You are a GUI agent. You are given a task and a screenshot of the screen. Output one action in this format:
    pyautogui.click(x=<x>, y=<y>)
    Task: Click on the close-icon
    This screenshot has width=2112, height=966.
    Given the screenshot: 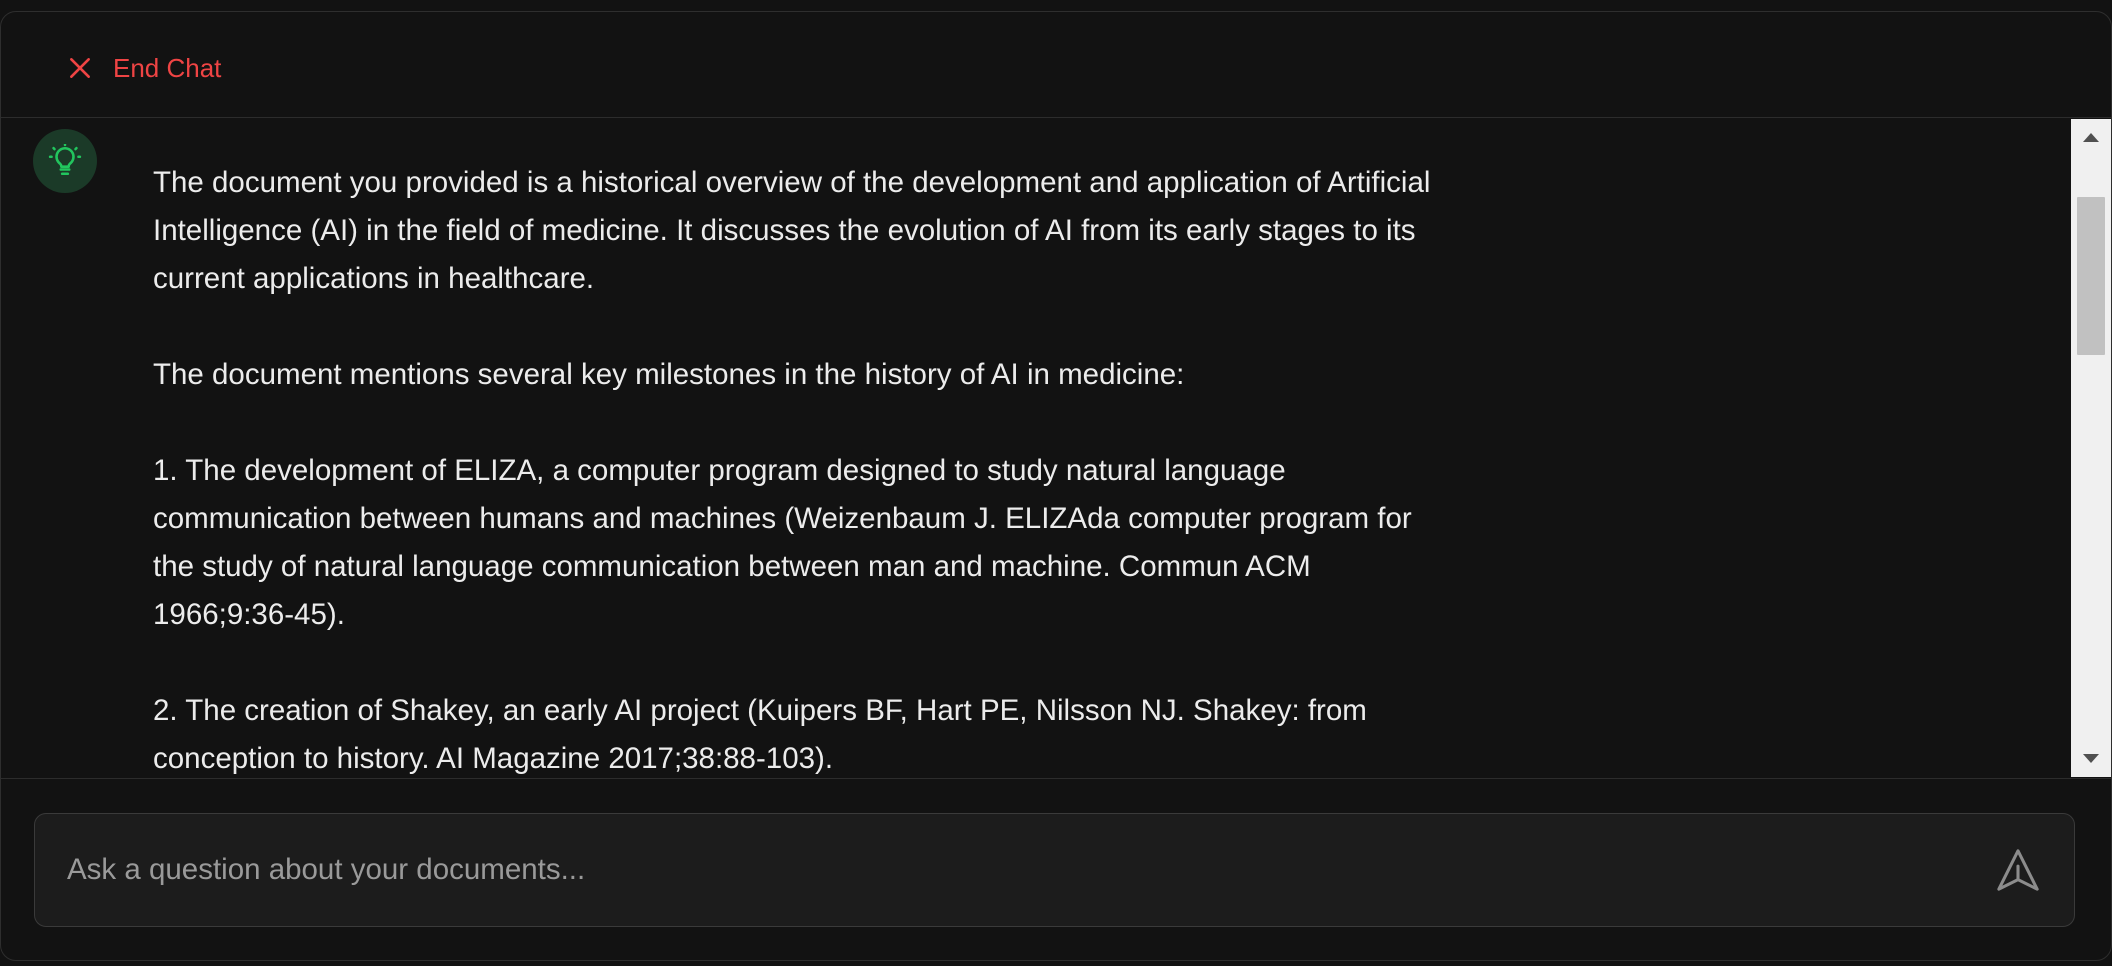 What is the action you would take?
    pyautogui.click(x=80, y=68)
    